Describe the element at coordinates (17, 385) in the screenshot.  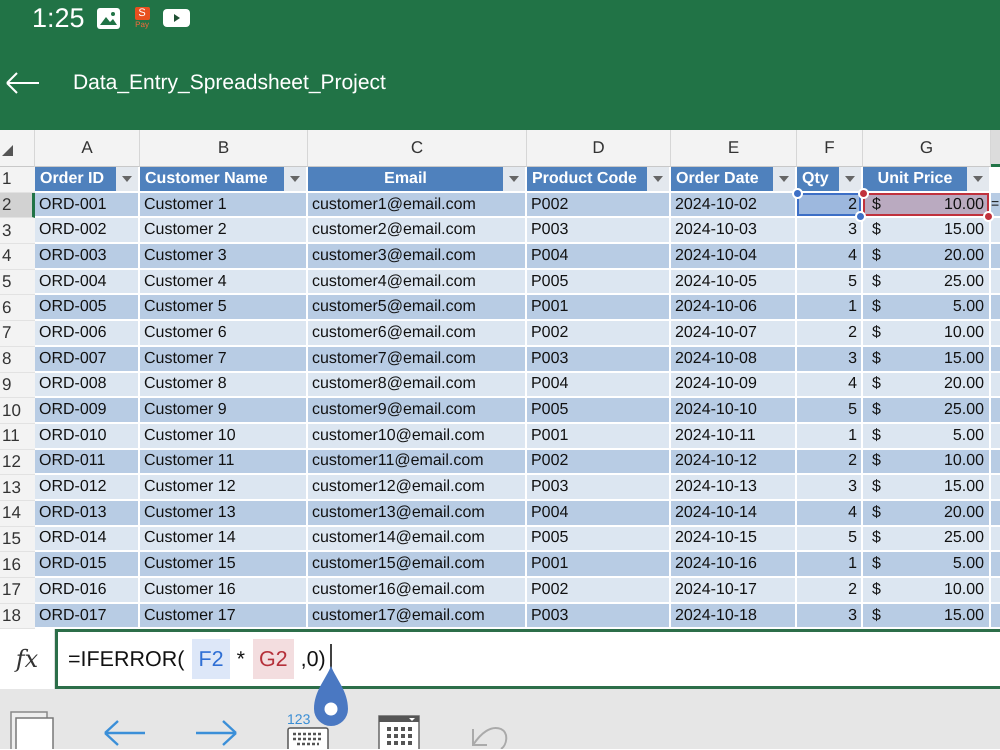
I see `row-number: 9` at that location.